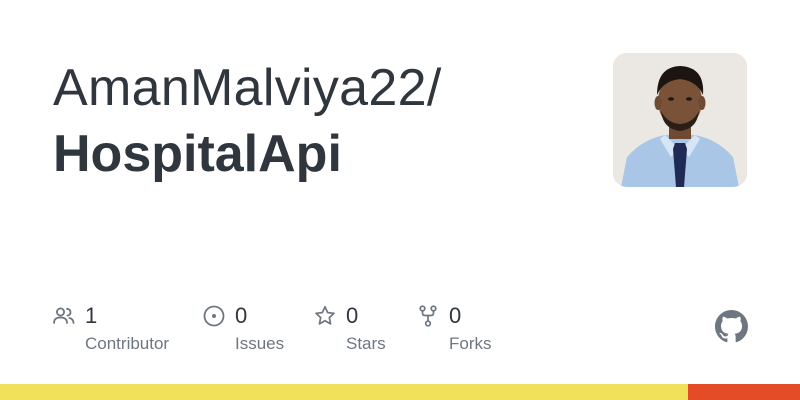  Describe the element at coordinates (352, 315) in the screenshot. I see `stars-count: 0` at that location.